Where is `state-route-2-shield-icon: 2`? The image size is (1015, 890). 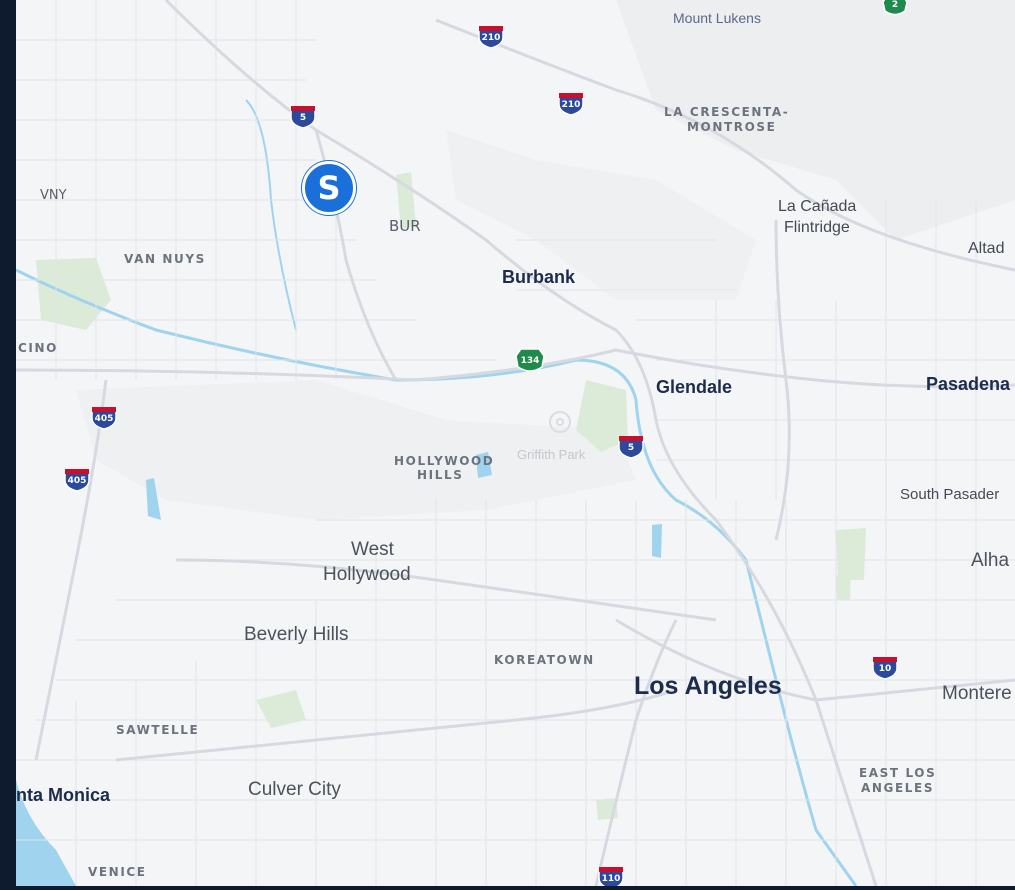
state-route-2-shield-icon: 2 is located at coordinates (895, 9).